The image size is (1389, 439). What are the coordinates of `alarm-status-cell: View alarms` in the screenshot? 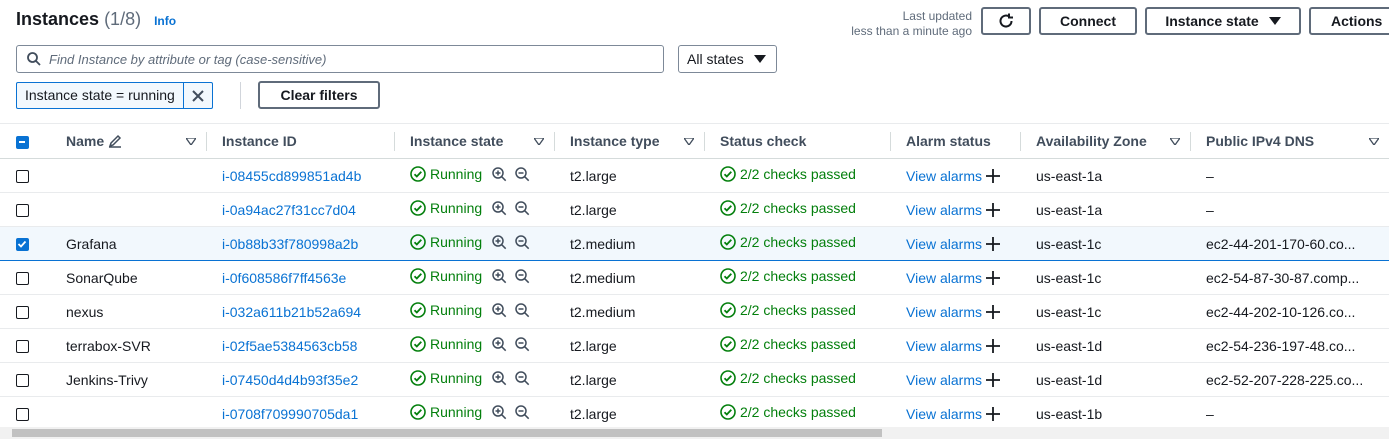 It's located at (955, 243).